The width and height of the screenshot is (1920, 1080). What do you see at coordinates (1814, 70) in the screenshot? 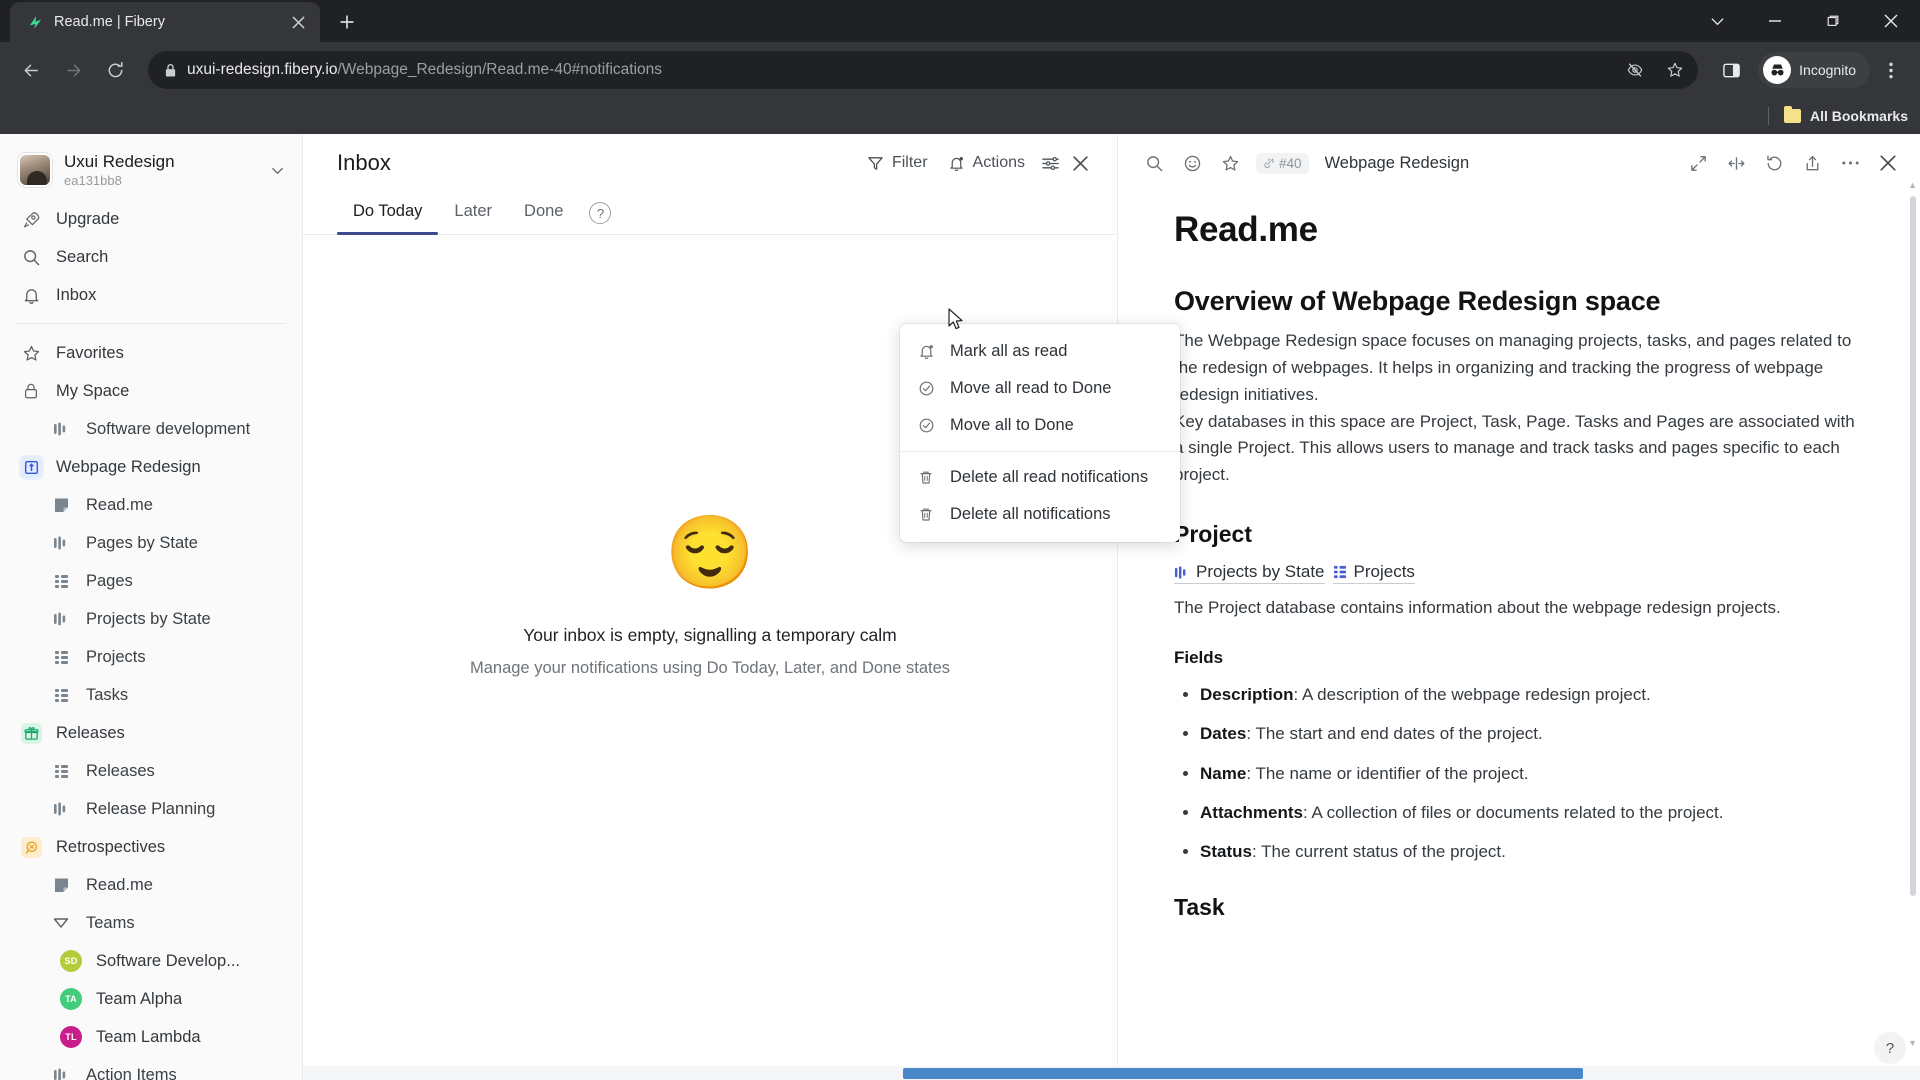
I see `profile-incognito-button: Incognito` at bounding box center [1814, 70].